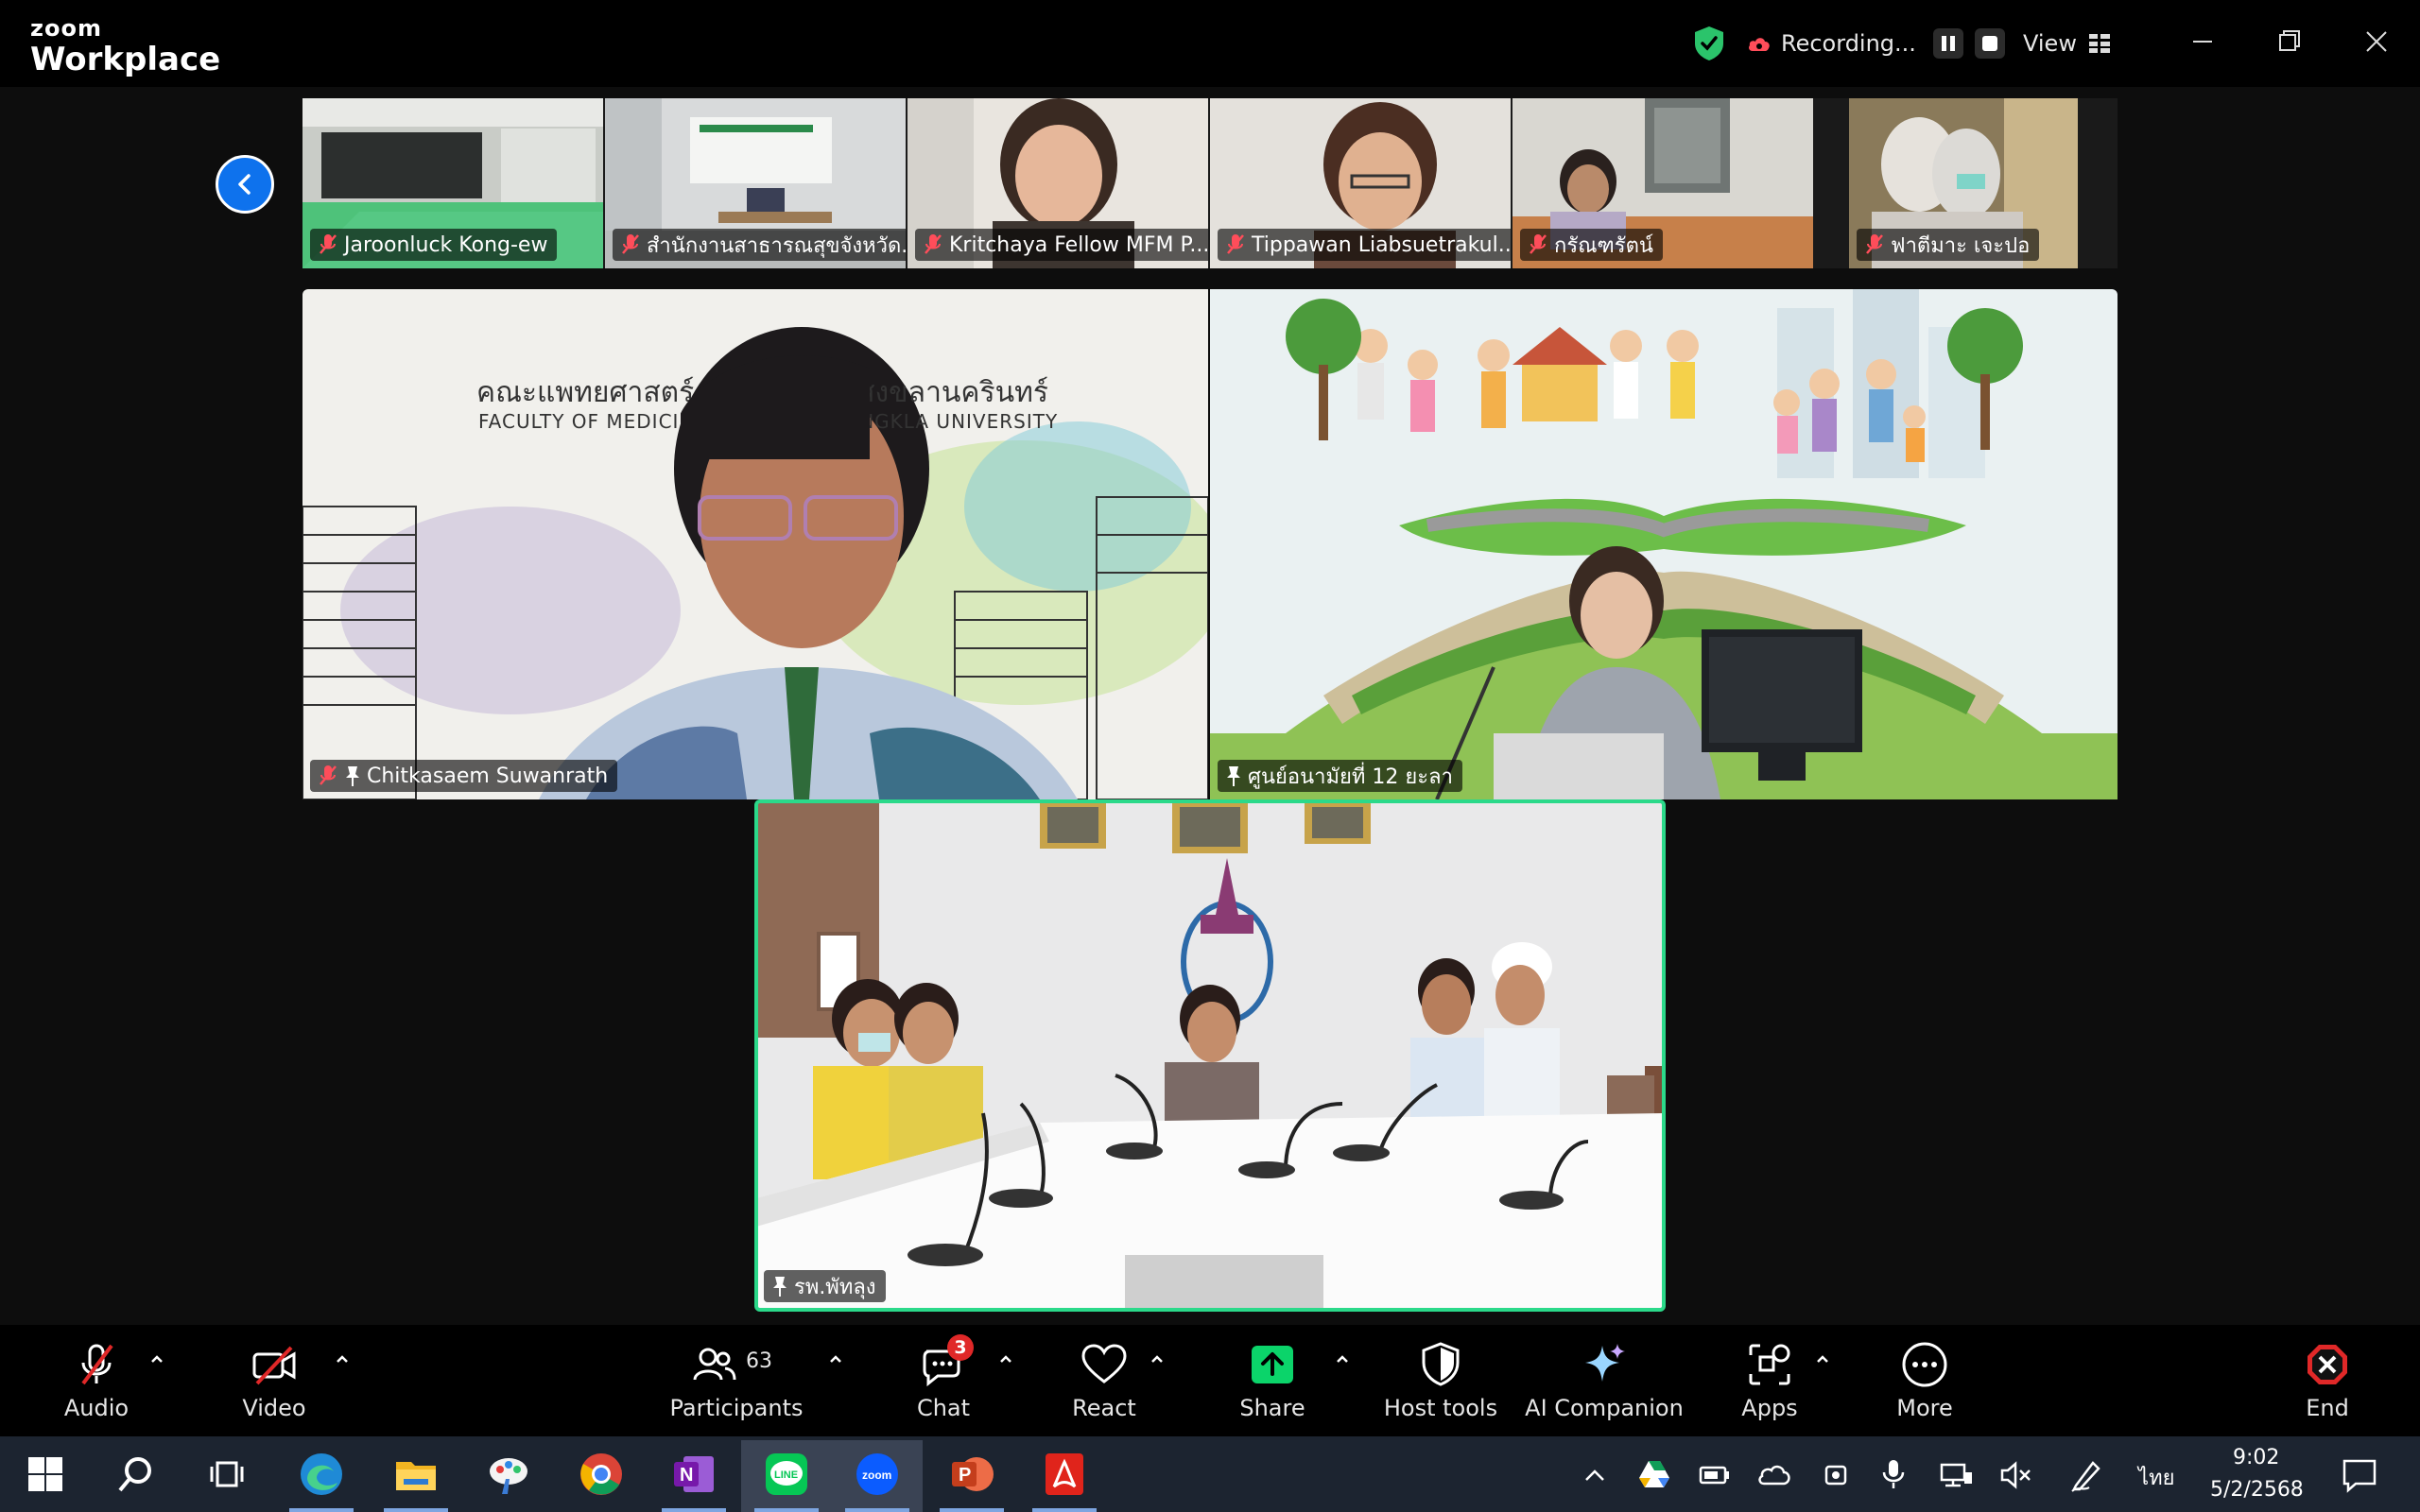  I want to click on svg-text: LINE, so click(786, 1475).